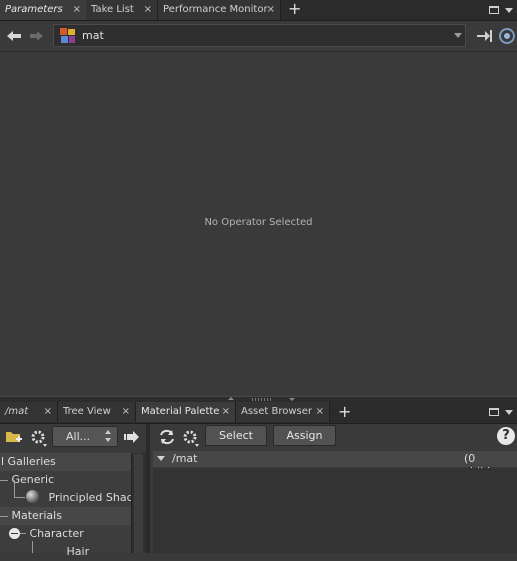 The image size is (517, 561). Describe the element at coordinates (180, 411) in the screenshot. I see `tab-label: Material Palette` at that location.